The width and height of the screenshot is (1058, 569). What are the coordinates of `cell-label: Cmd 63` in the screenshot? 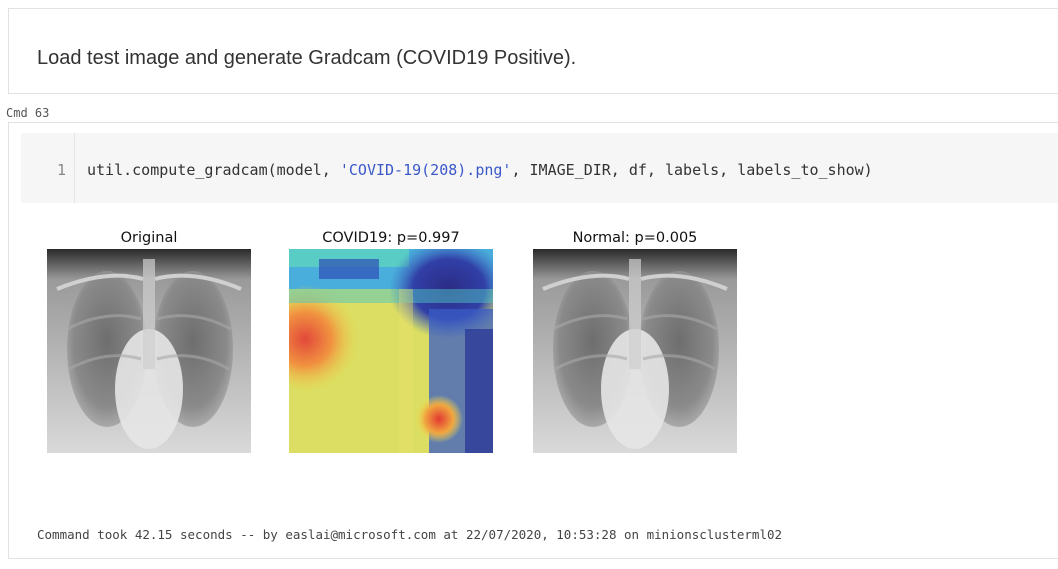 It's located at (28, 113).